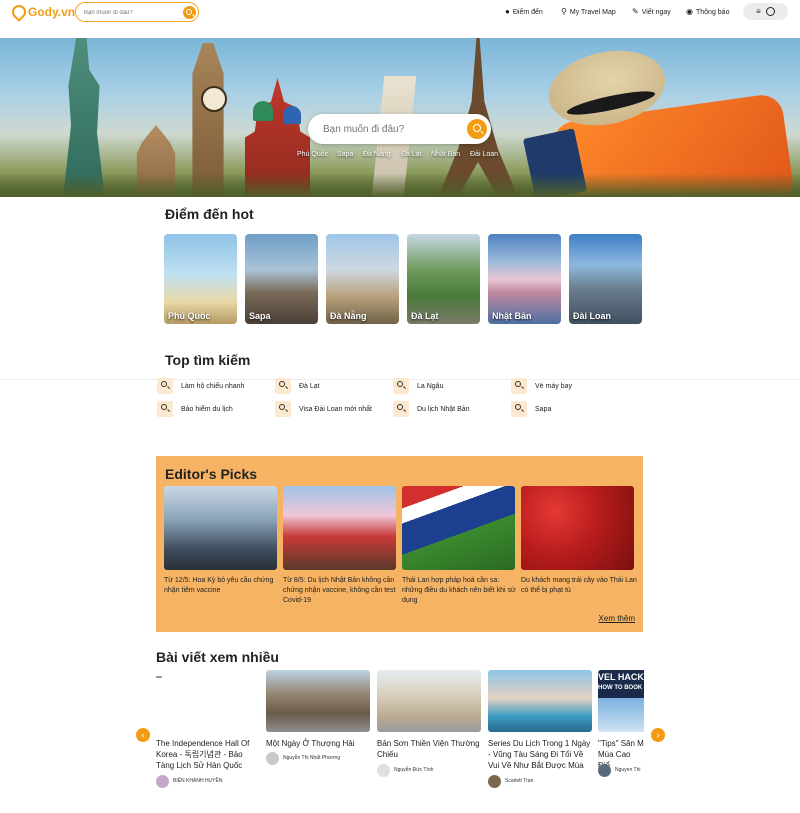 The width and height of the screenshot is (800, 813). I want to click on top-search-item: Làm hộ chiếu nhanh, so click(200, 386).